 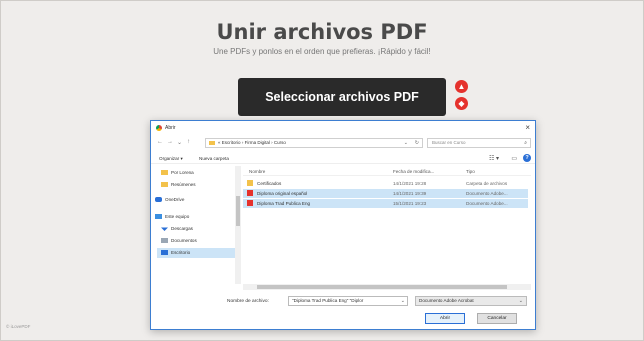 What do you see at coordinates (182, 228) in the screenshot?
I see `sidebar-item-label: Descargas` at bounding box center [182, 228].